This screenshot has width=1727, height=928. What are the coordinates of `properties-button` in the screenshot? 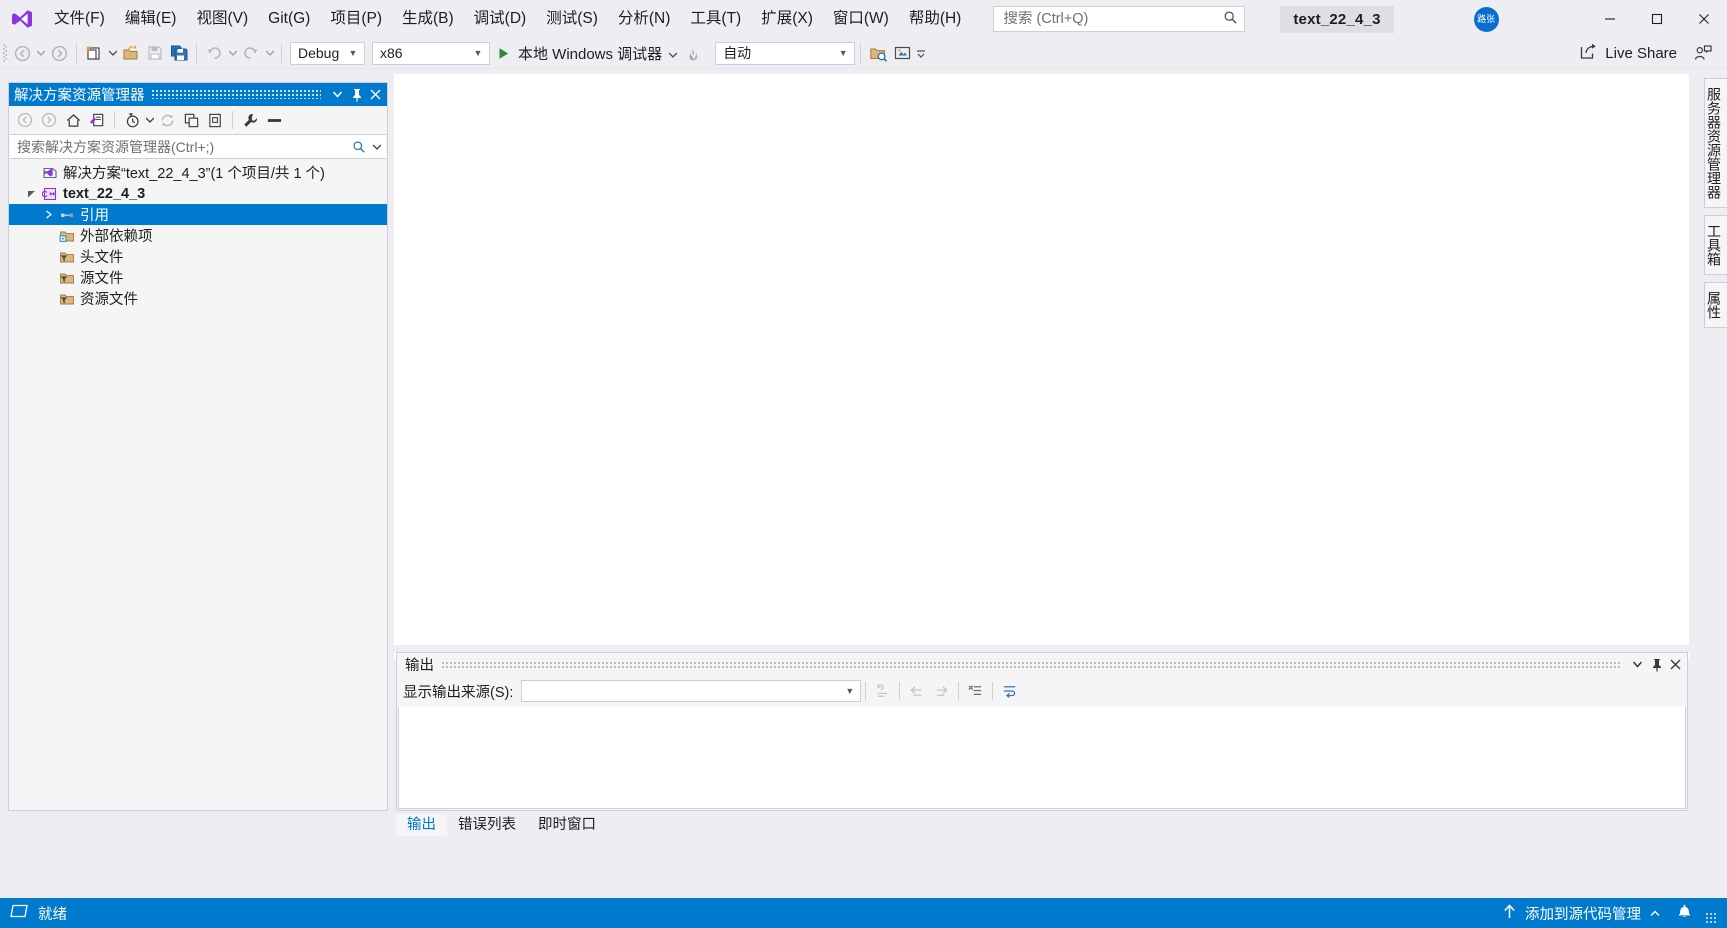 It's located at (250, 120).